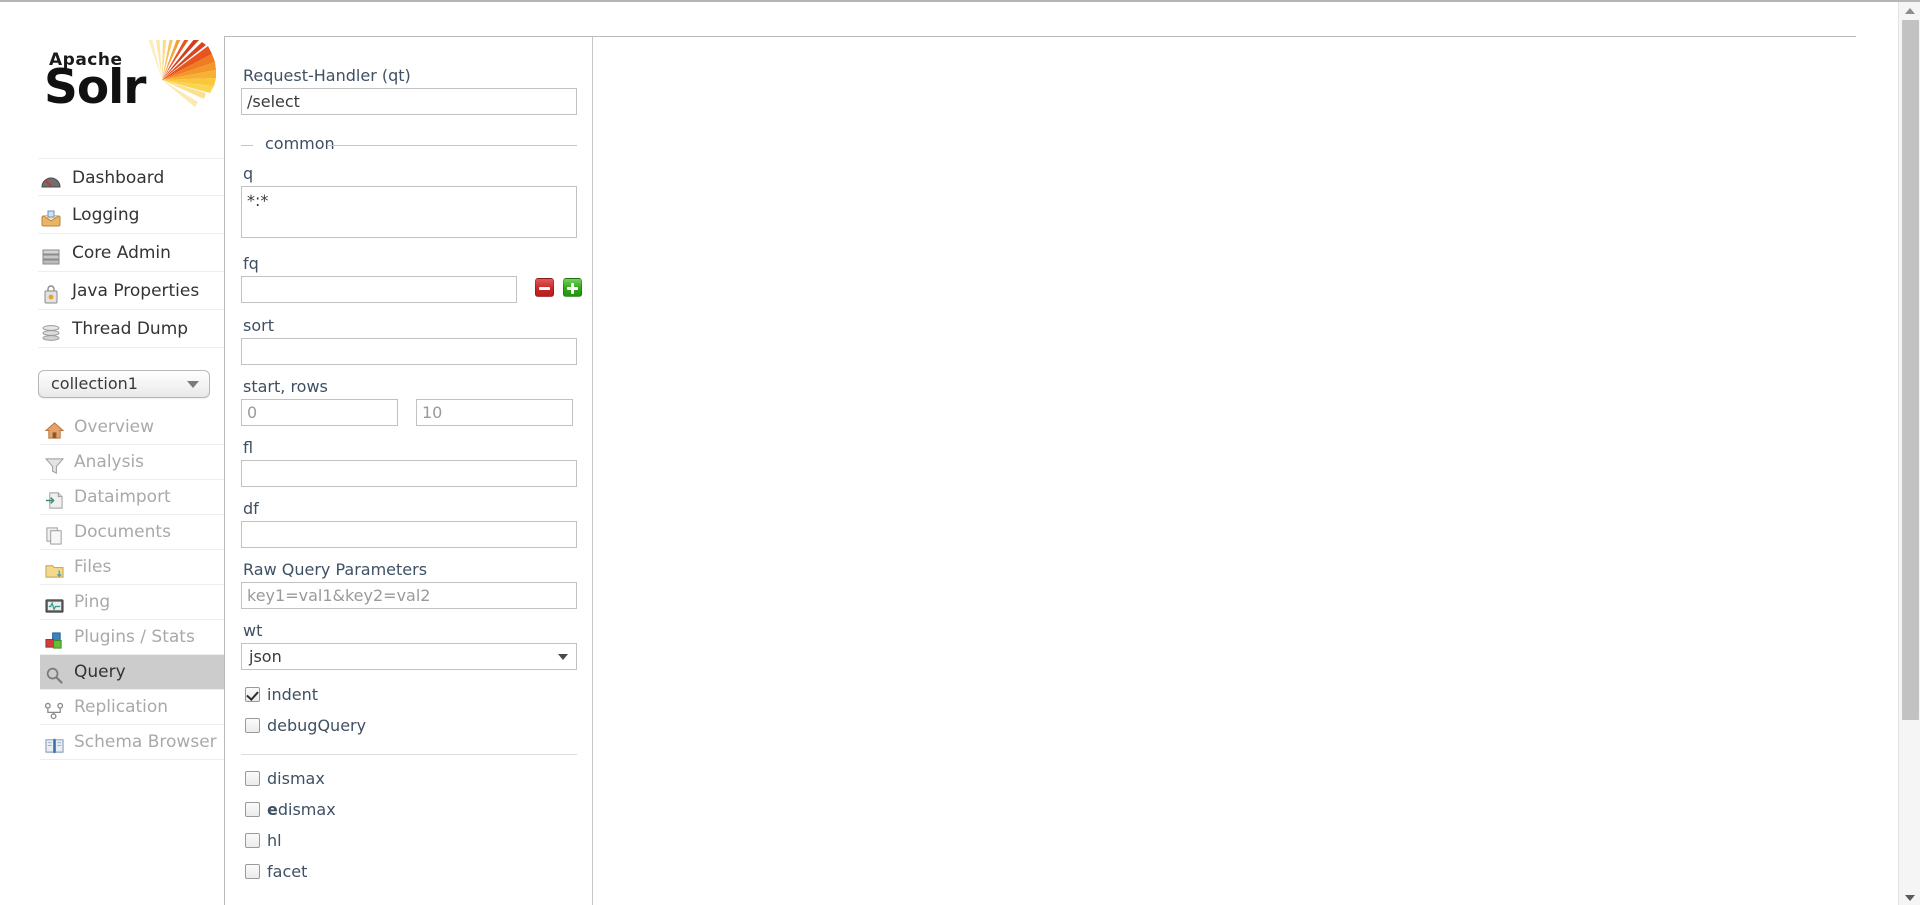  I want to click on nav-item-dashboard: Dashboard, so click(131, 177).